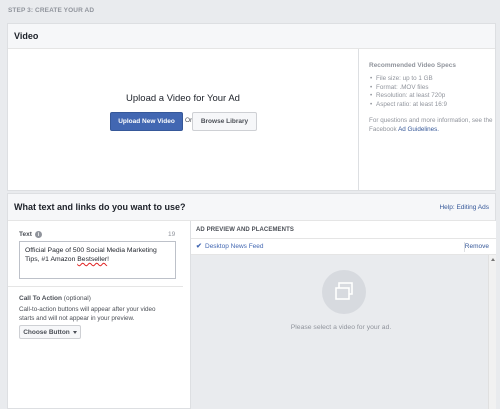 This screenshot has height=409, width=500. Describe the element at coordinates (418, 129) in the screenshot. I see `ad-guidelines-link: Ad Guidelines.` at that location.